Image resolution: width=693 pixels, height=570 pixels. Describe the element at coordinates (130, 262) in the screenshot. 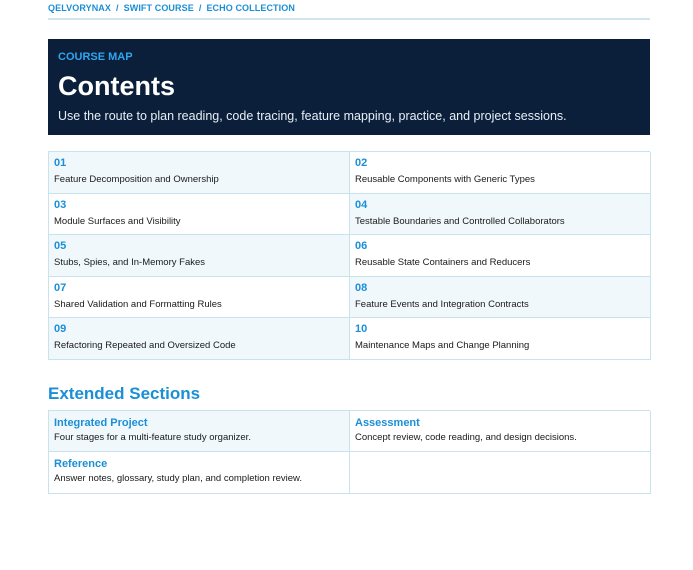

I see `contents-item-label: Stubs, Spies, and In-Memory Fakes` at that location.